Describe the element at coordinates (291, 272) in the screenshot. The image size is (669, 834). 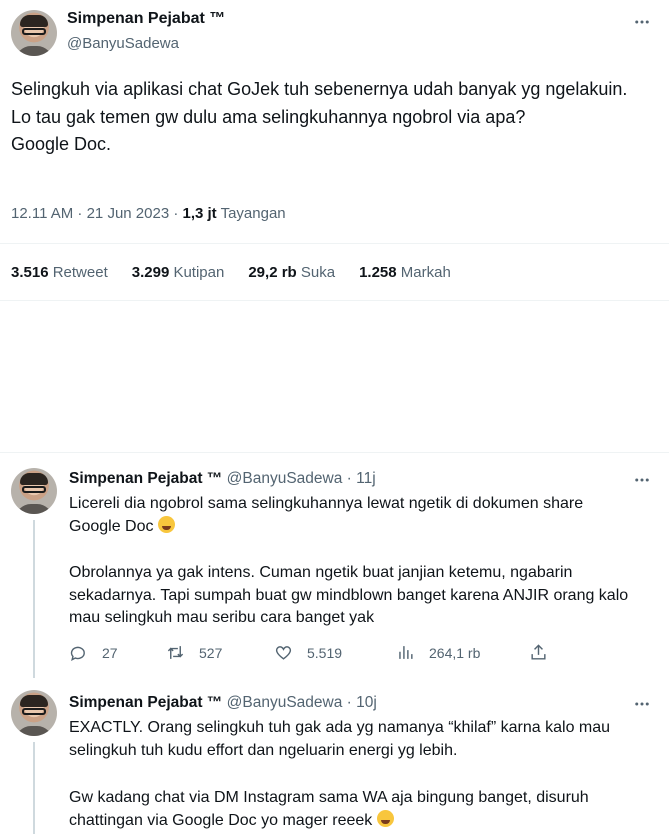
I see `like-stat: 29,2 rb Suka` at that location.